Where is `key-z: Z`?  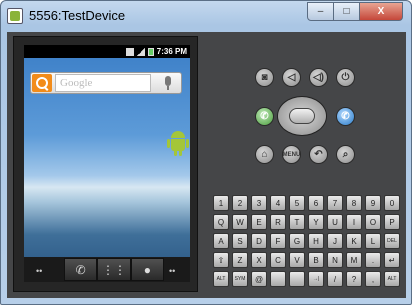 key-z: Z is located at coordinates (240, 260).